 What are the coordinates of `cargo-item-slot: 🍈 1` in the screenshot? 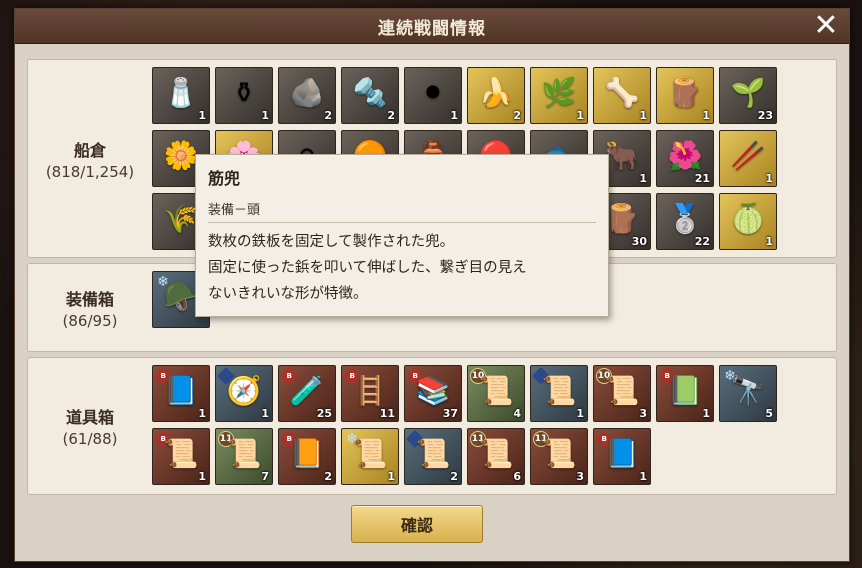 It's located at (748, 221).